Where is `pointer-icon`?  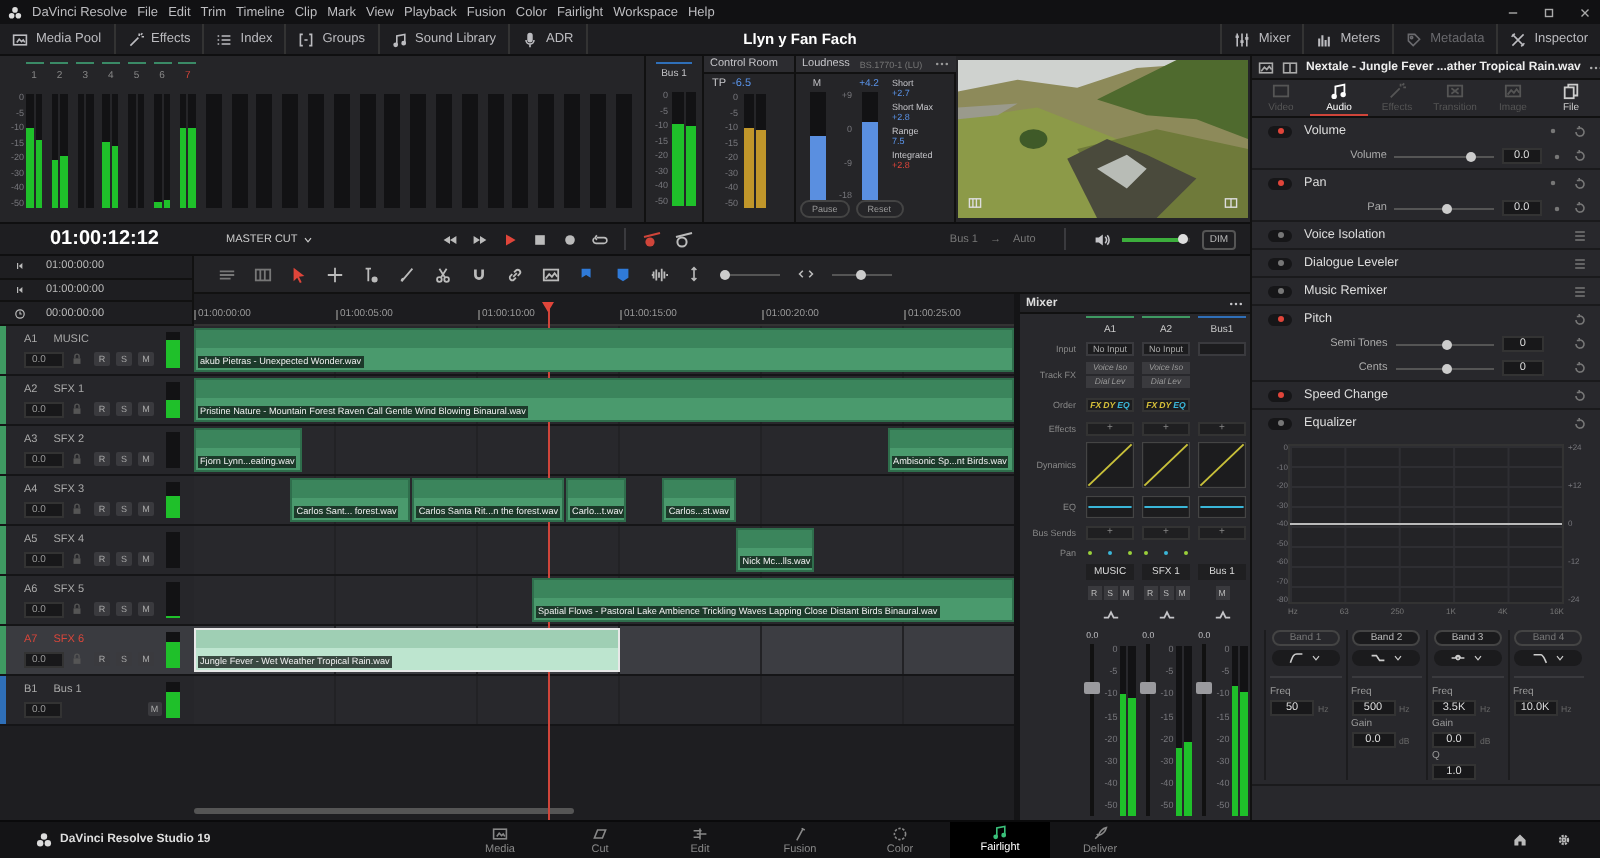
pointer-icon is located at coordinates (299, 274).